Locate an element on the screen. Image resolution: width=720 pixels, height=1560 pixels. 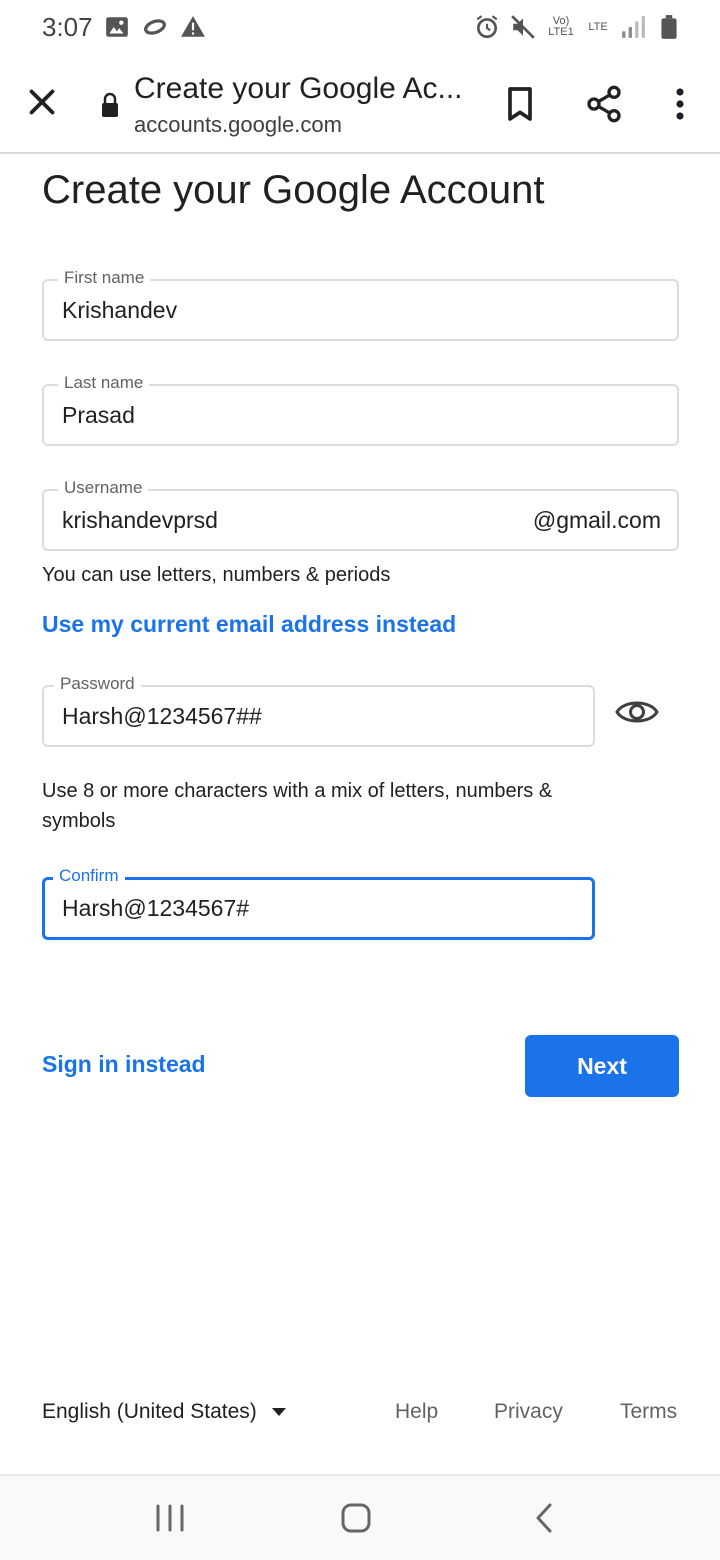
sign-in-instead-link: Sign in instead is located at coordinates (124, 1064).